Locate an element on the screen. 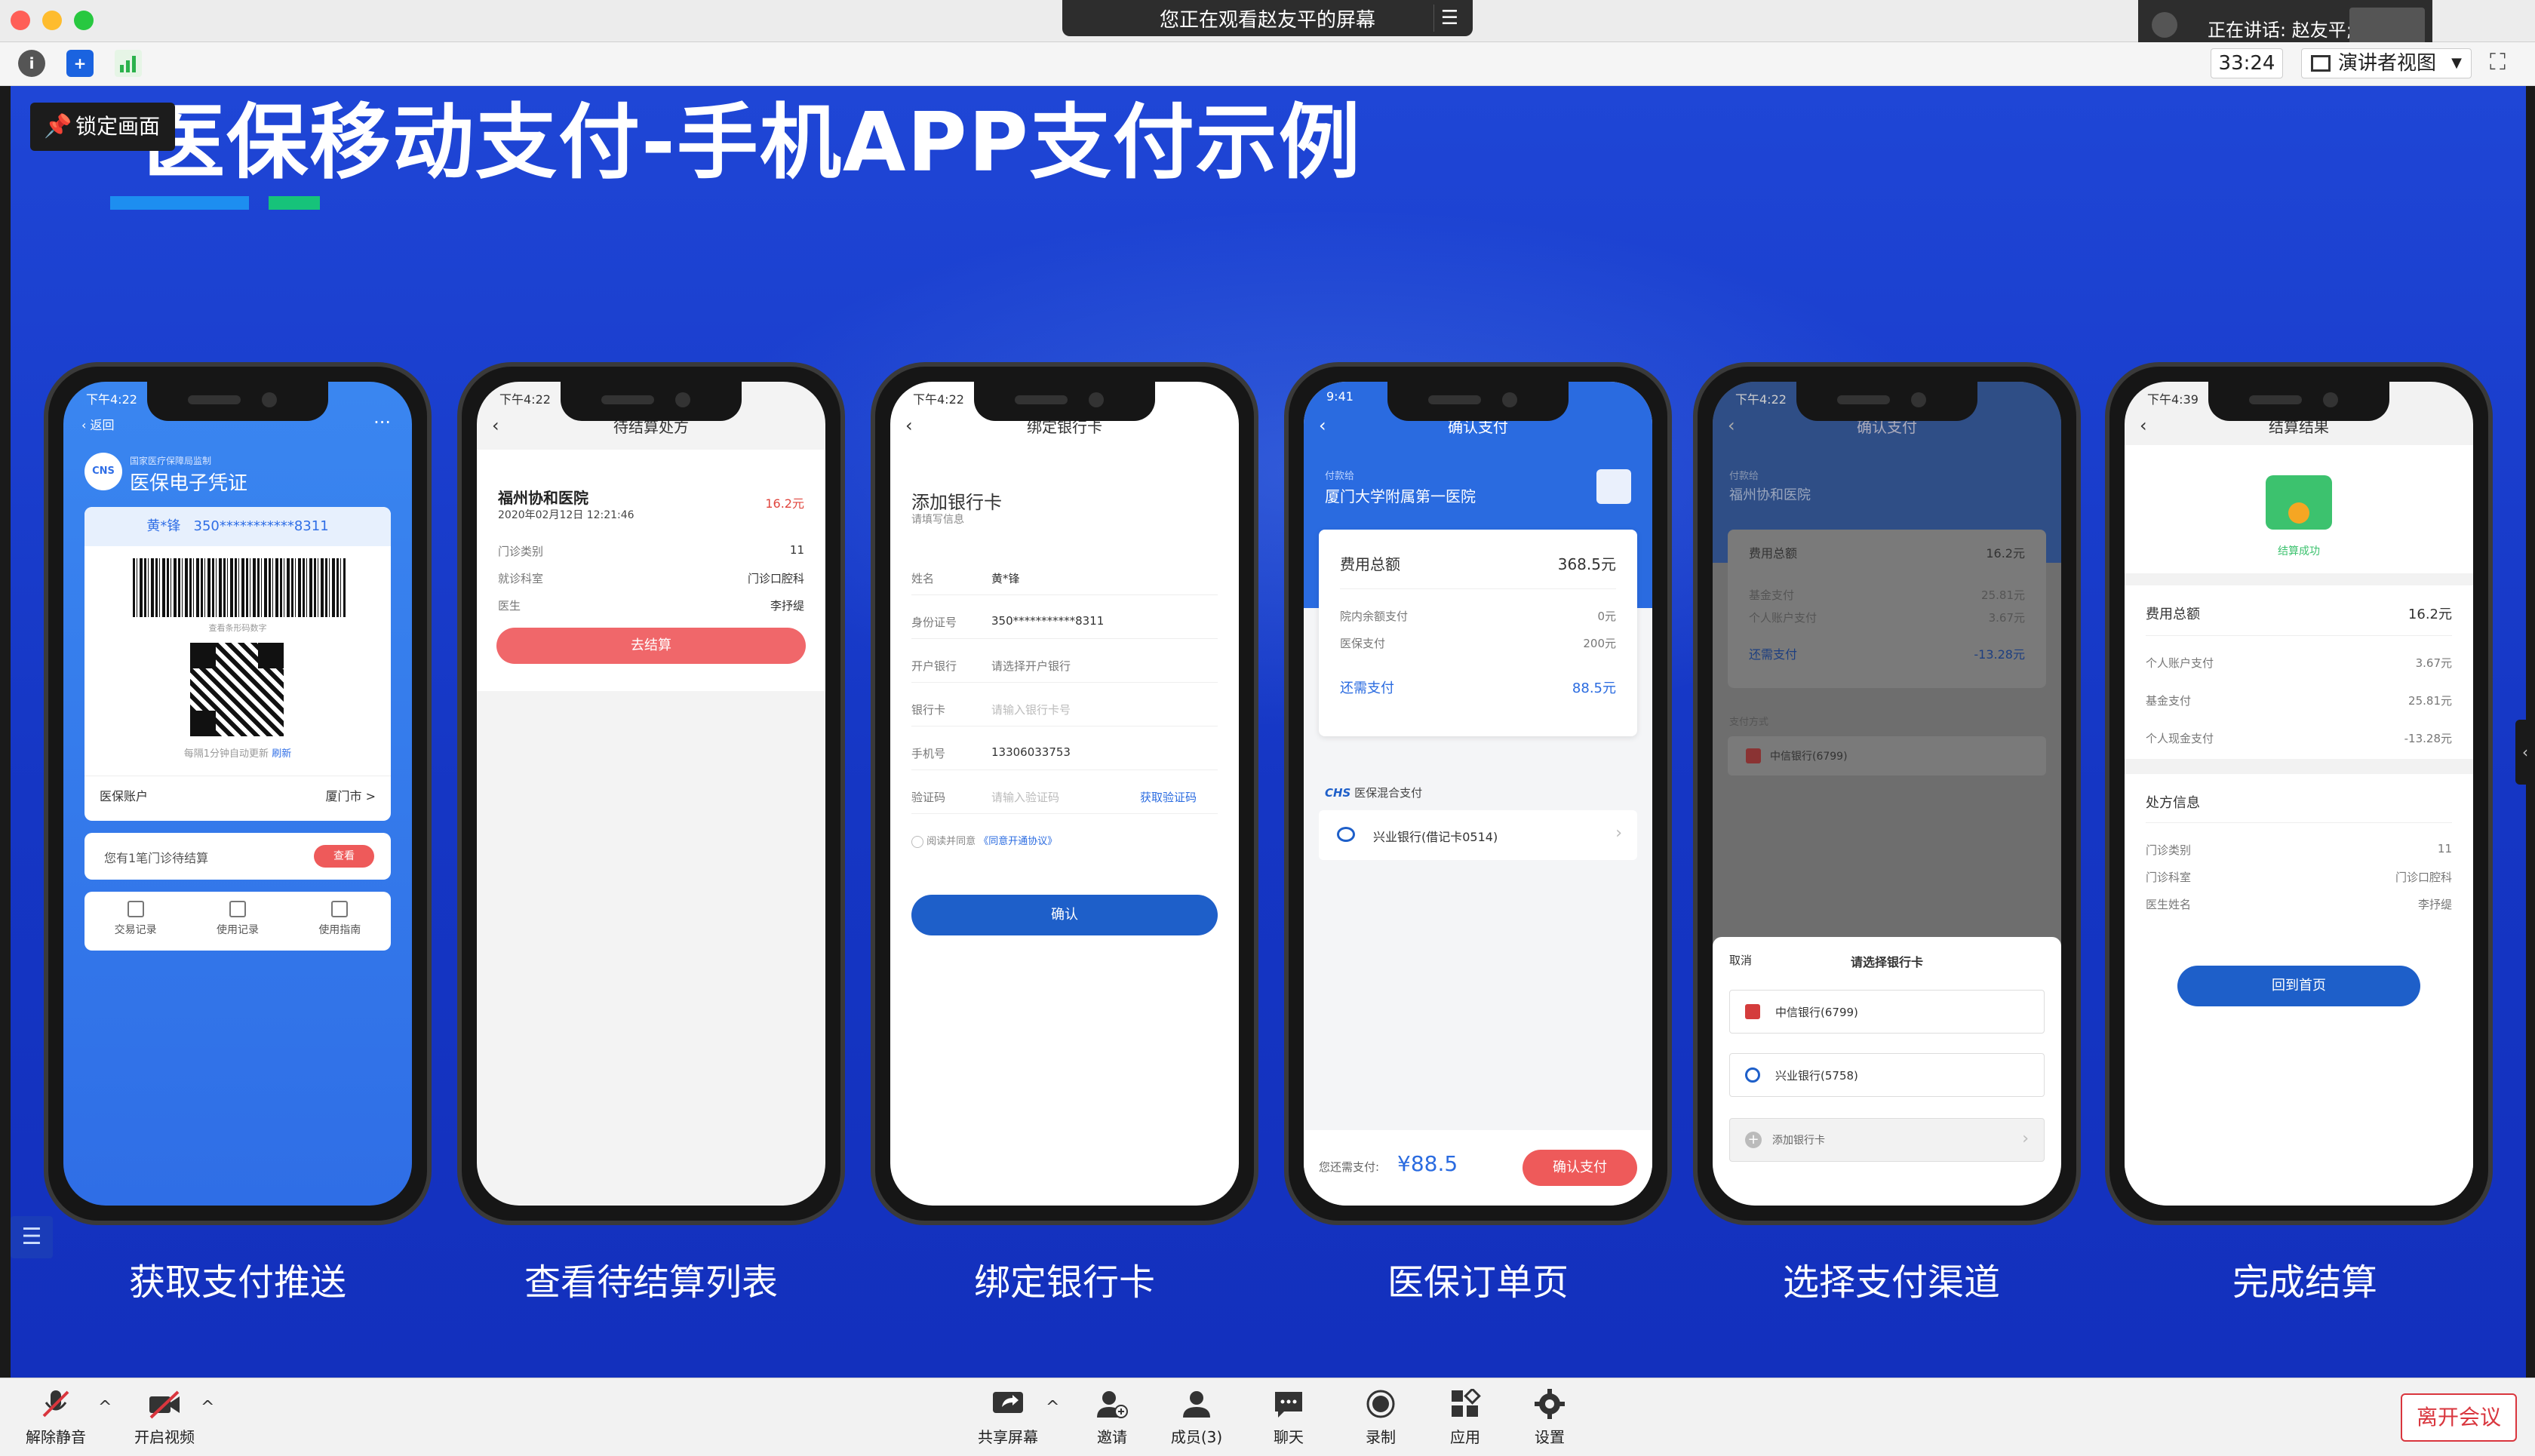  shield-icon: + is located at coordinates (80, 63).